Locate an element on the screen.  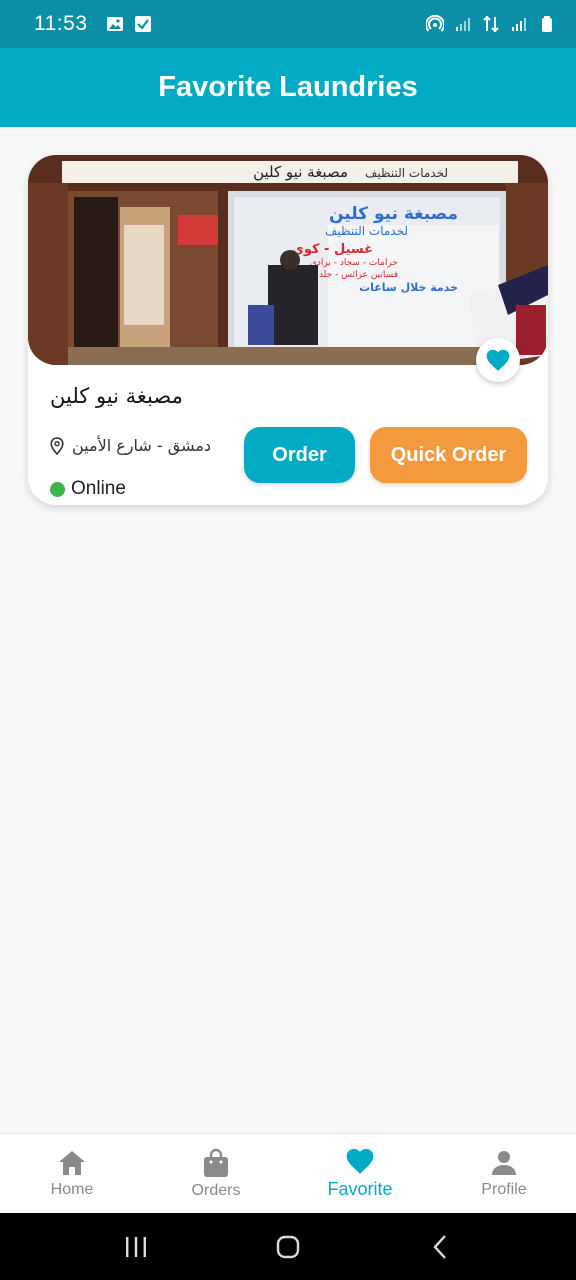
laundry-name: مصبغة نيو كلين is located at coordinates (116, 396).